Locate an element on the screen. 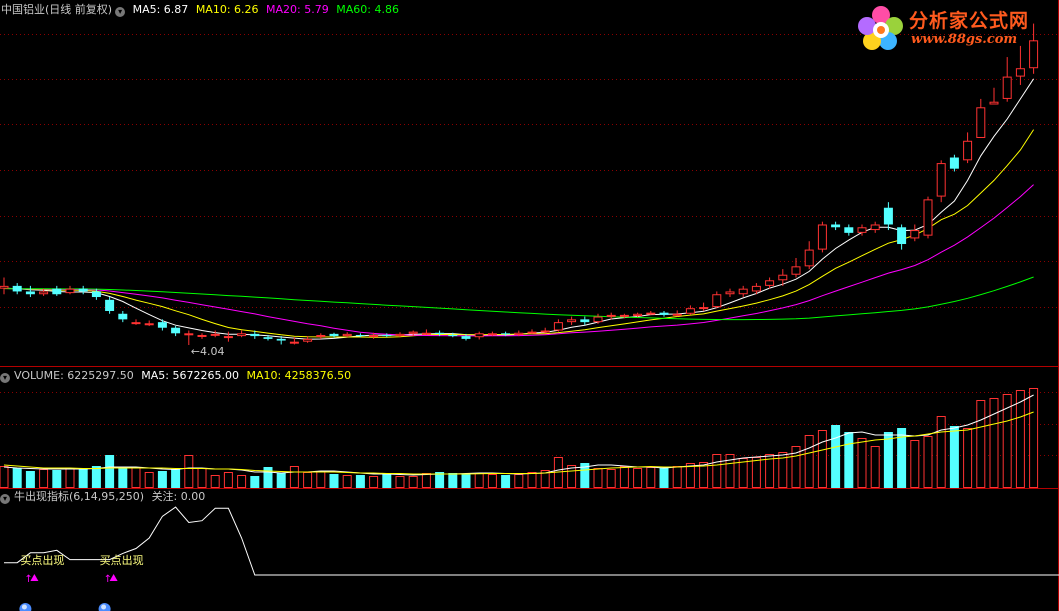 The width and height of the screenshot is (1059, 611). volume-ma10-value: MA10: 4258376.50 is located at coordinates (299, 375).